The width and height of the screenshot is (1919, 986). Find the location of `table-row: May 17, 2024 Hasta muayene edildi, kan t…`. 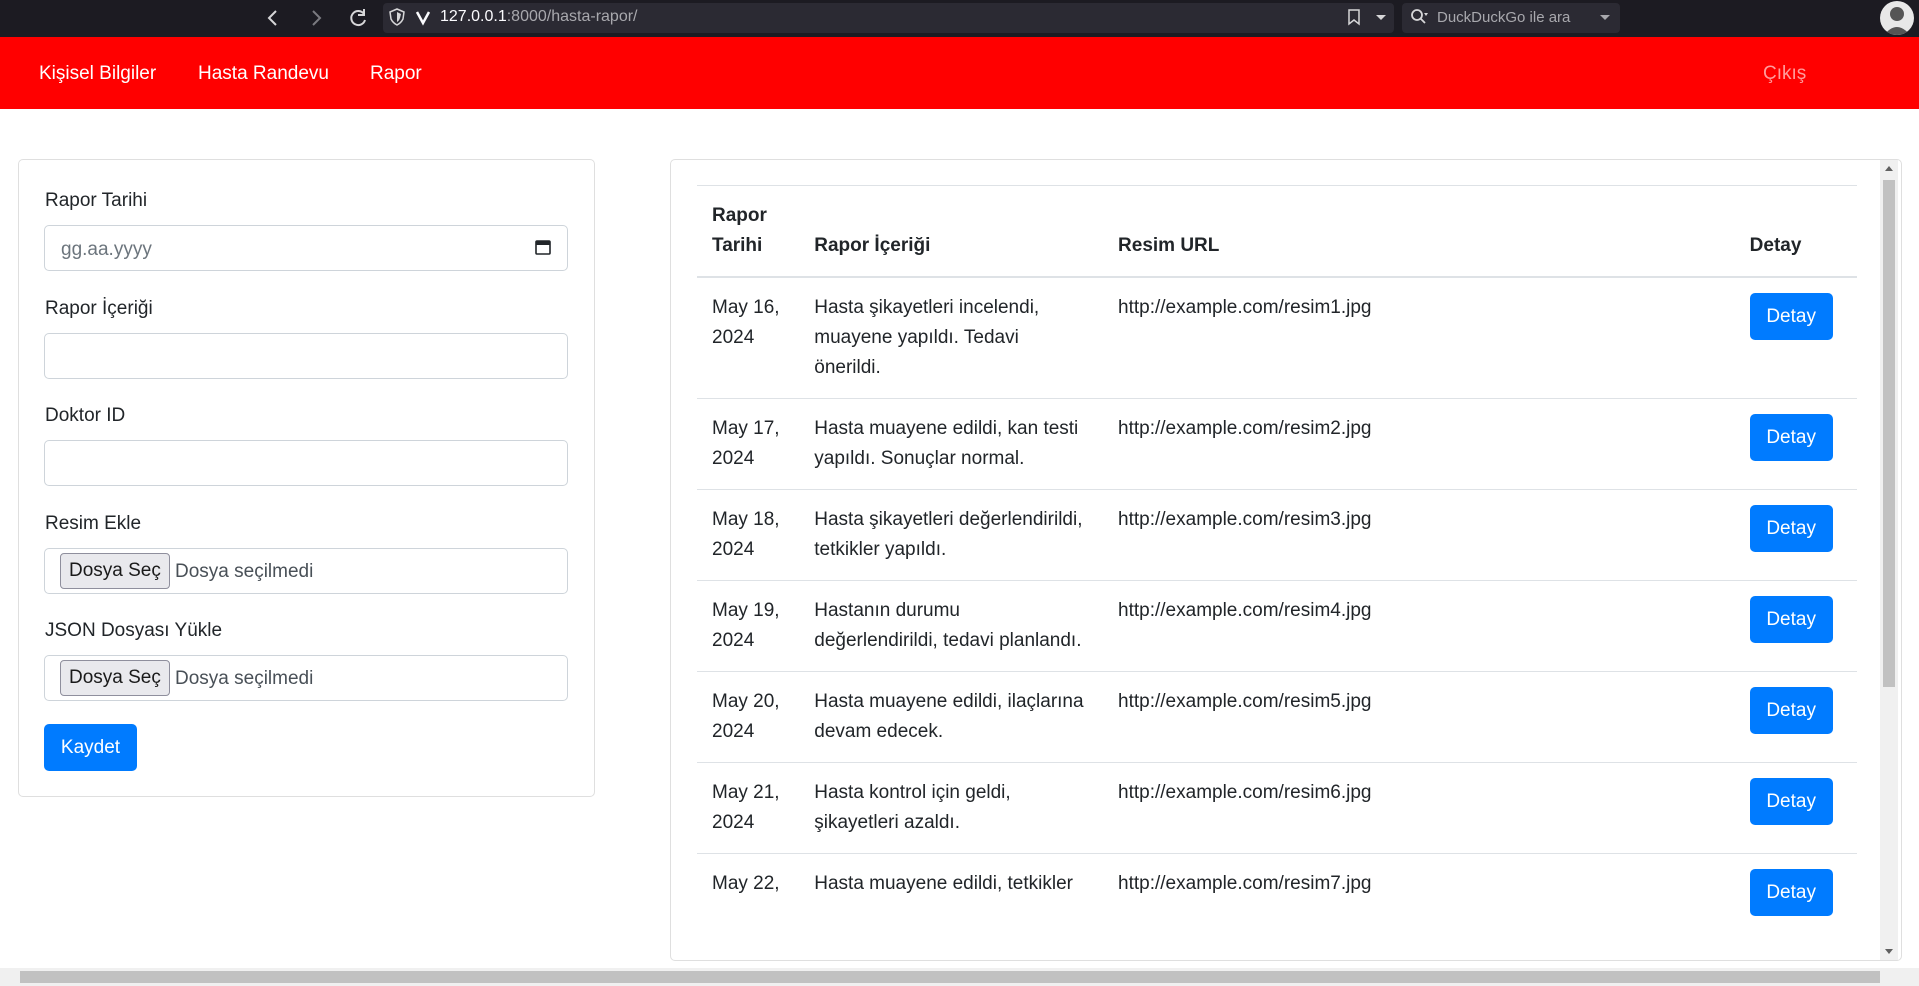

table-row: May 17, 2024 Hasta muayene edildi, kan t… is located at coordinates (1277, 444).